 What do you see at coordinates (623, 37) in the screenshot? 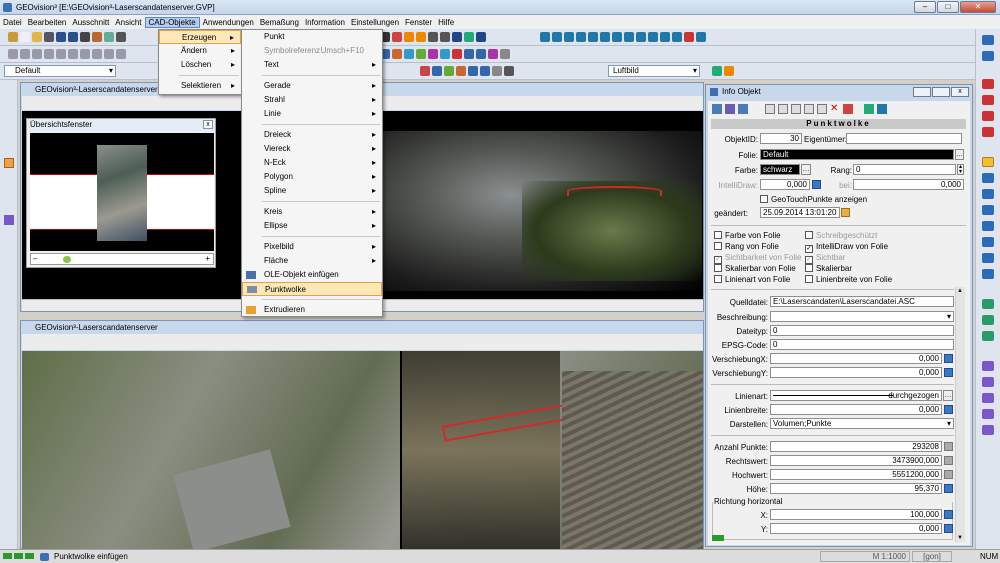
I see `view-tools` at bounding box center [623, 37].